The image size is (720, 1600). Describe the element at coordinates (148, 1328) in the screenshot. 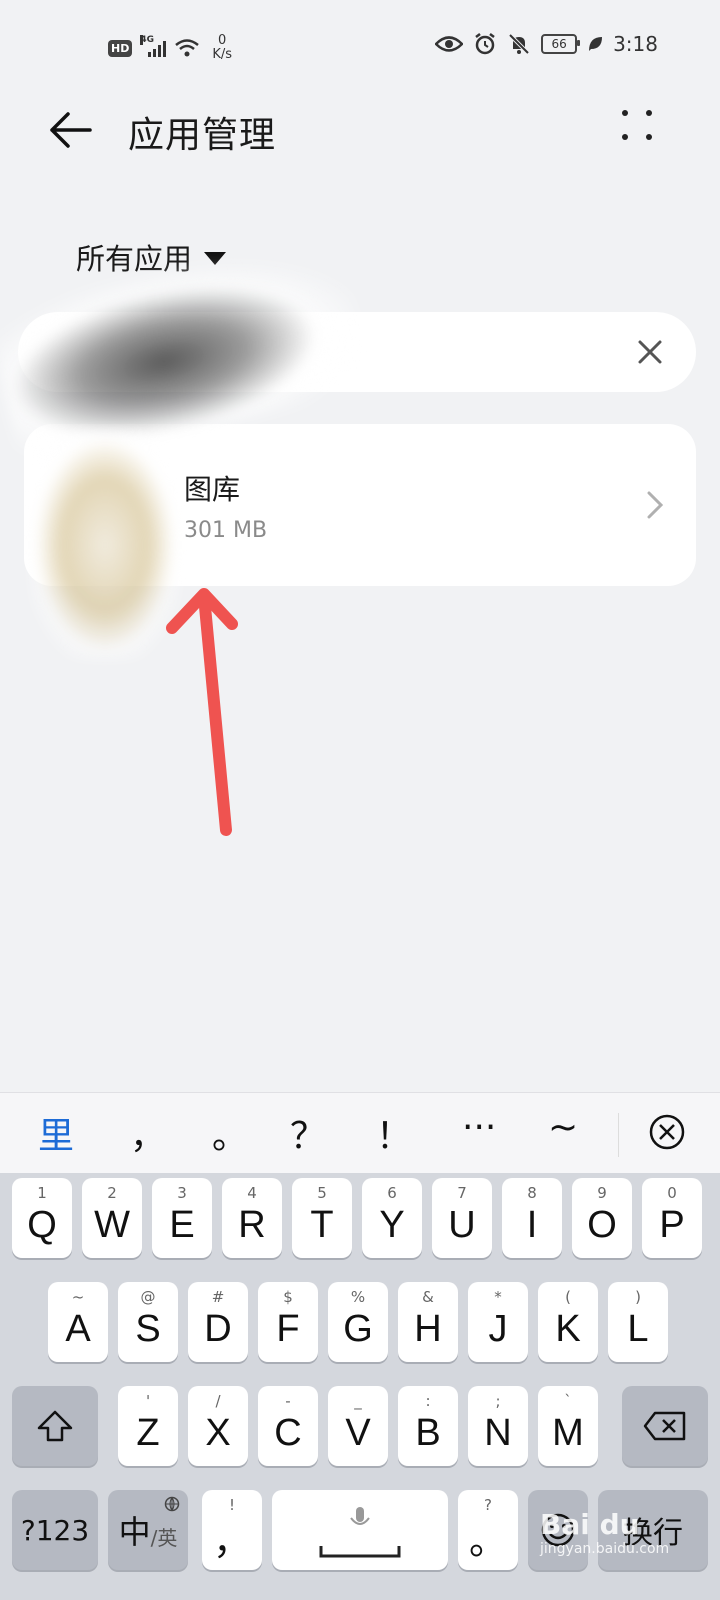

I see `key-label: S` at that location.